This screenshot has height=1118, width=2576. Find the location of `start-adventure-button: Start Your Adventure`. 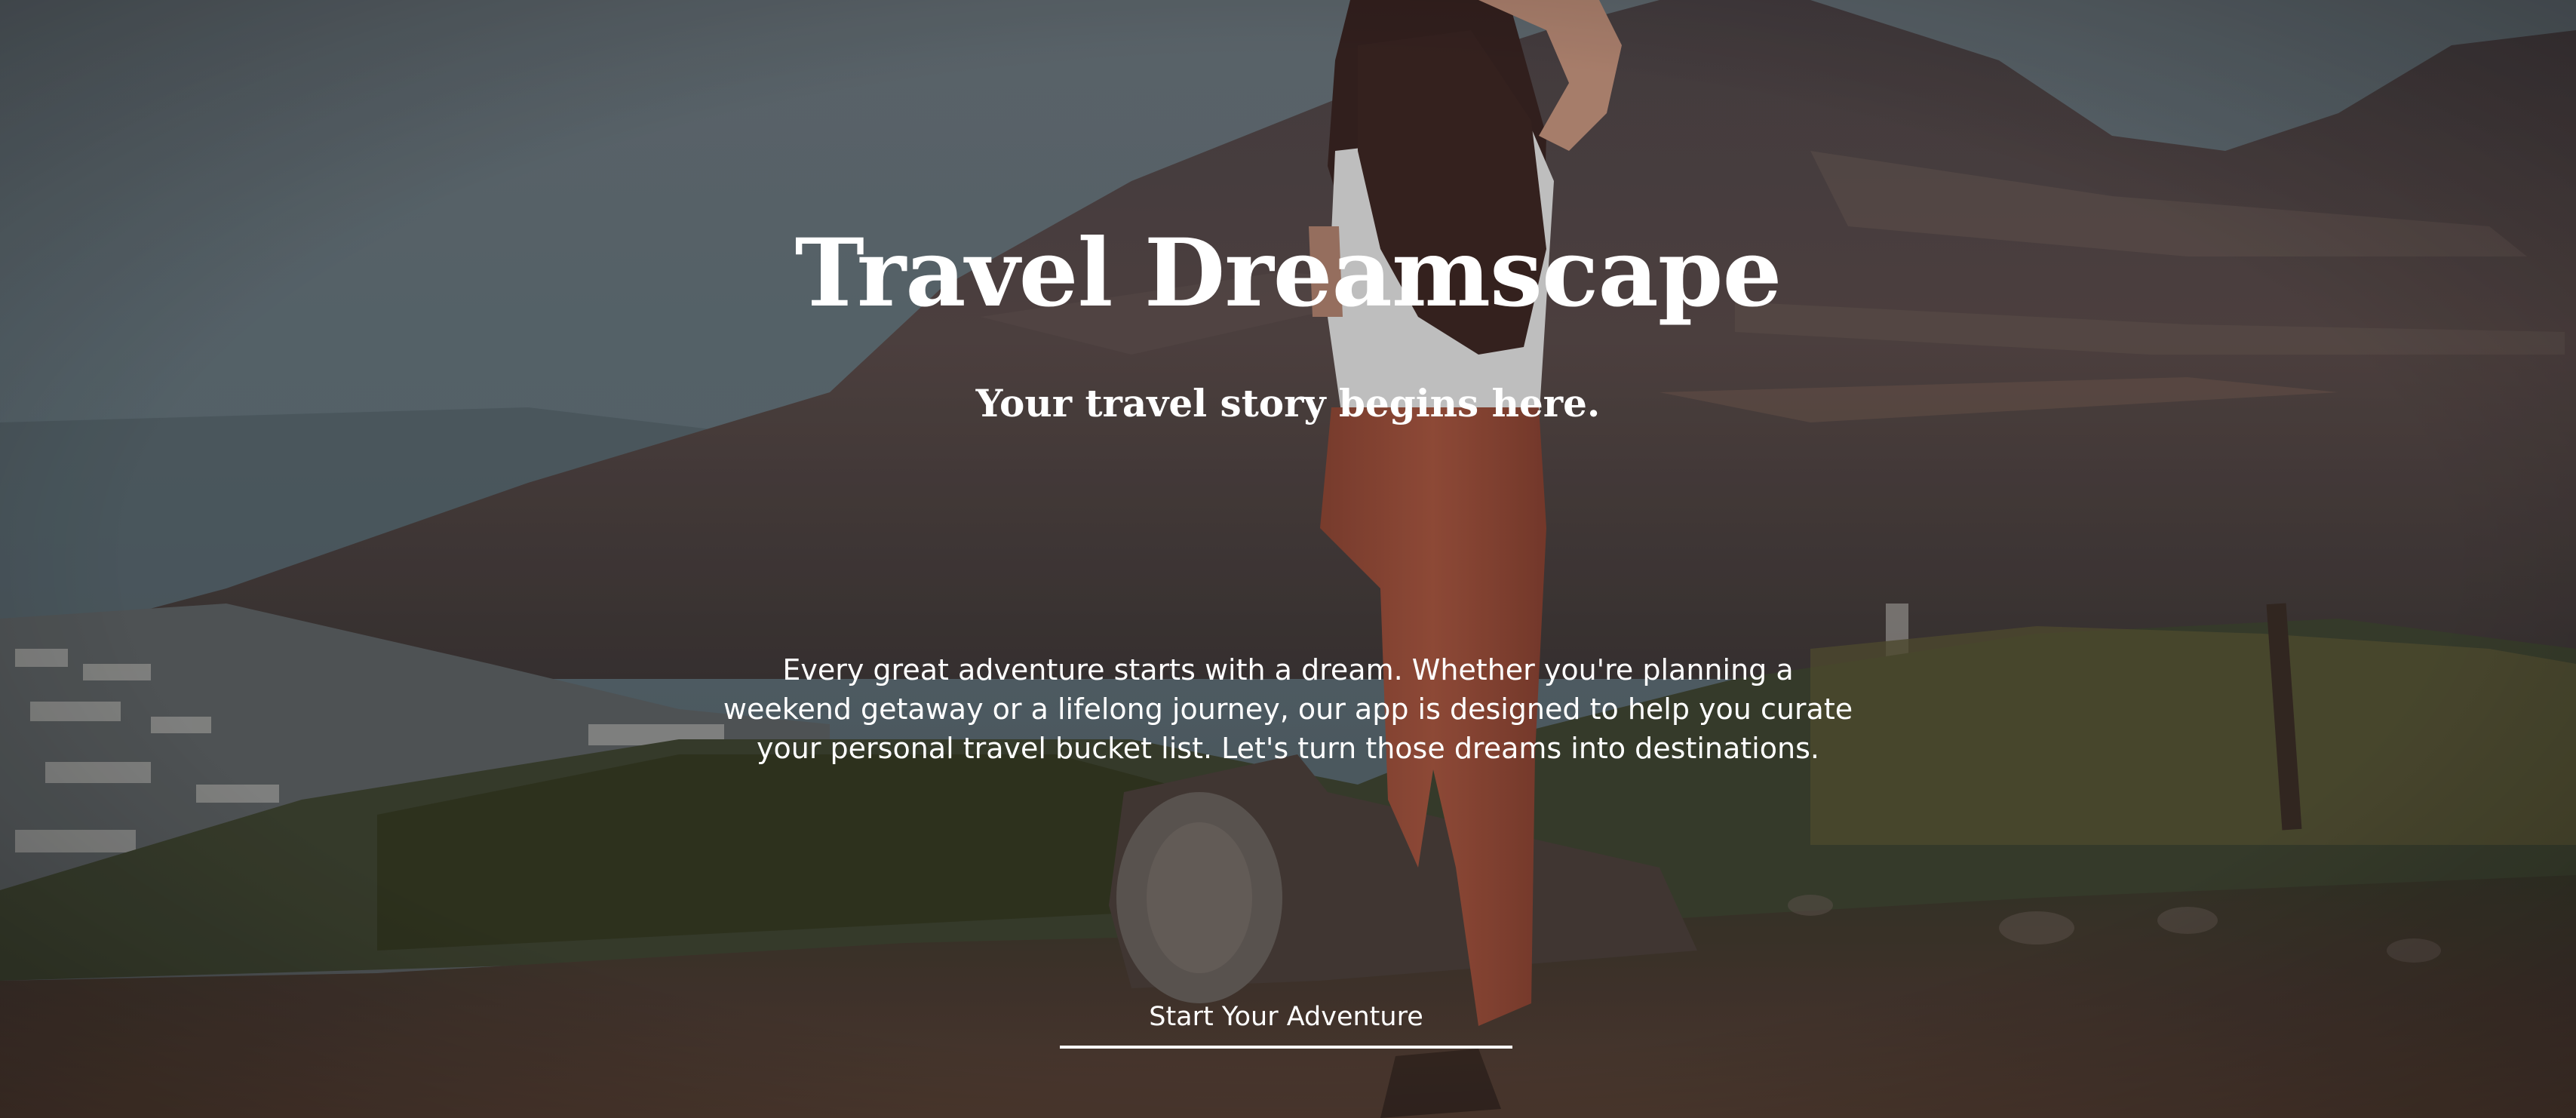

start-adventure-button: Start Your Adventure is located at coordinates (1286, 1018).